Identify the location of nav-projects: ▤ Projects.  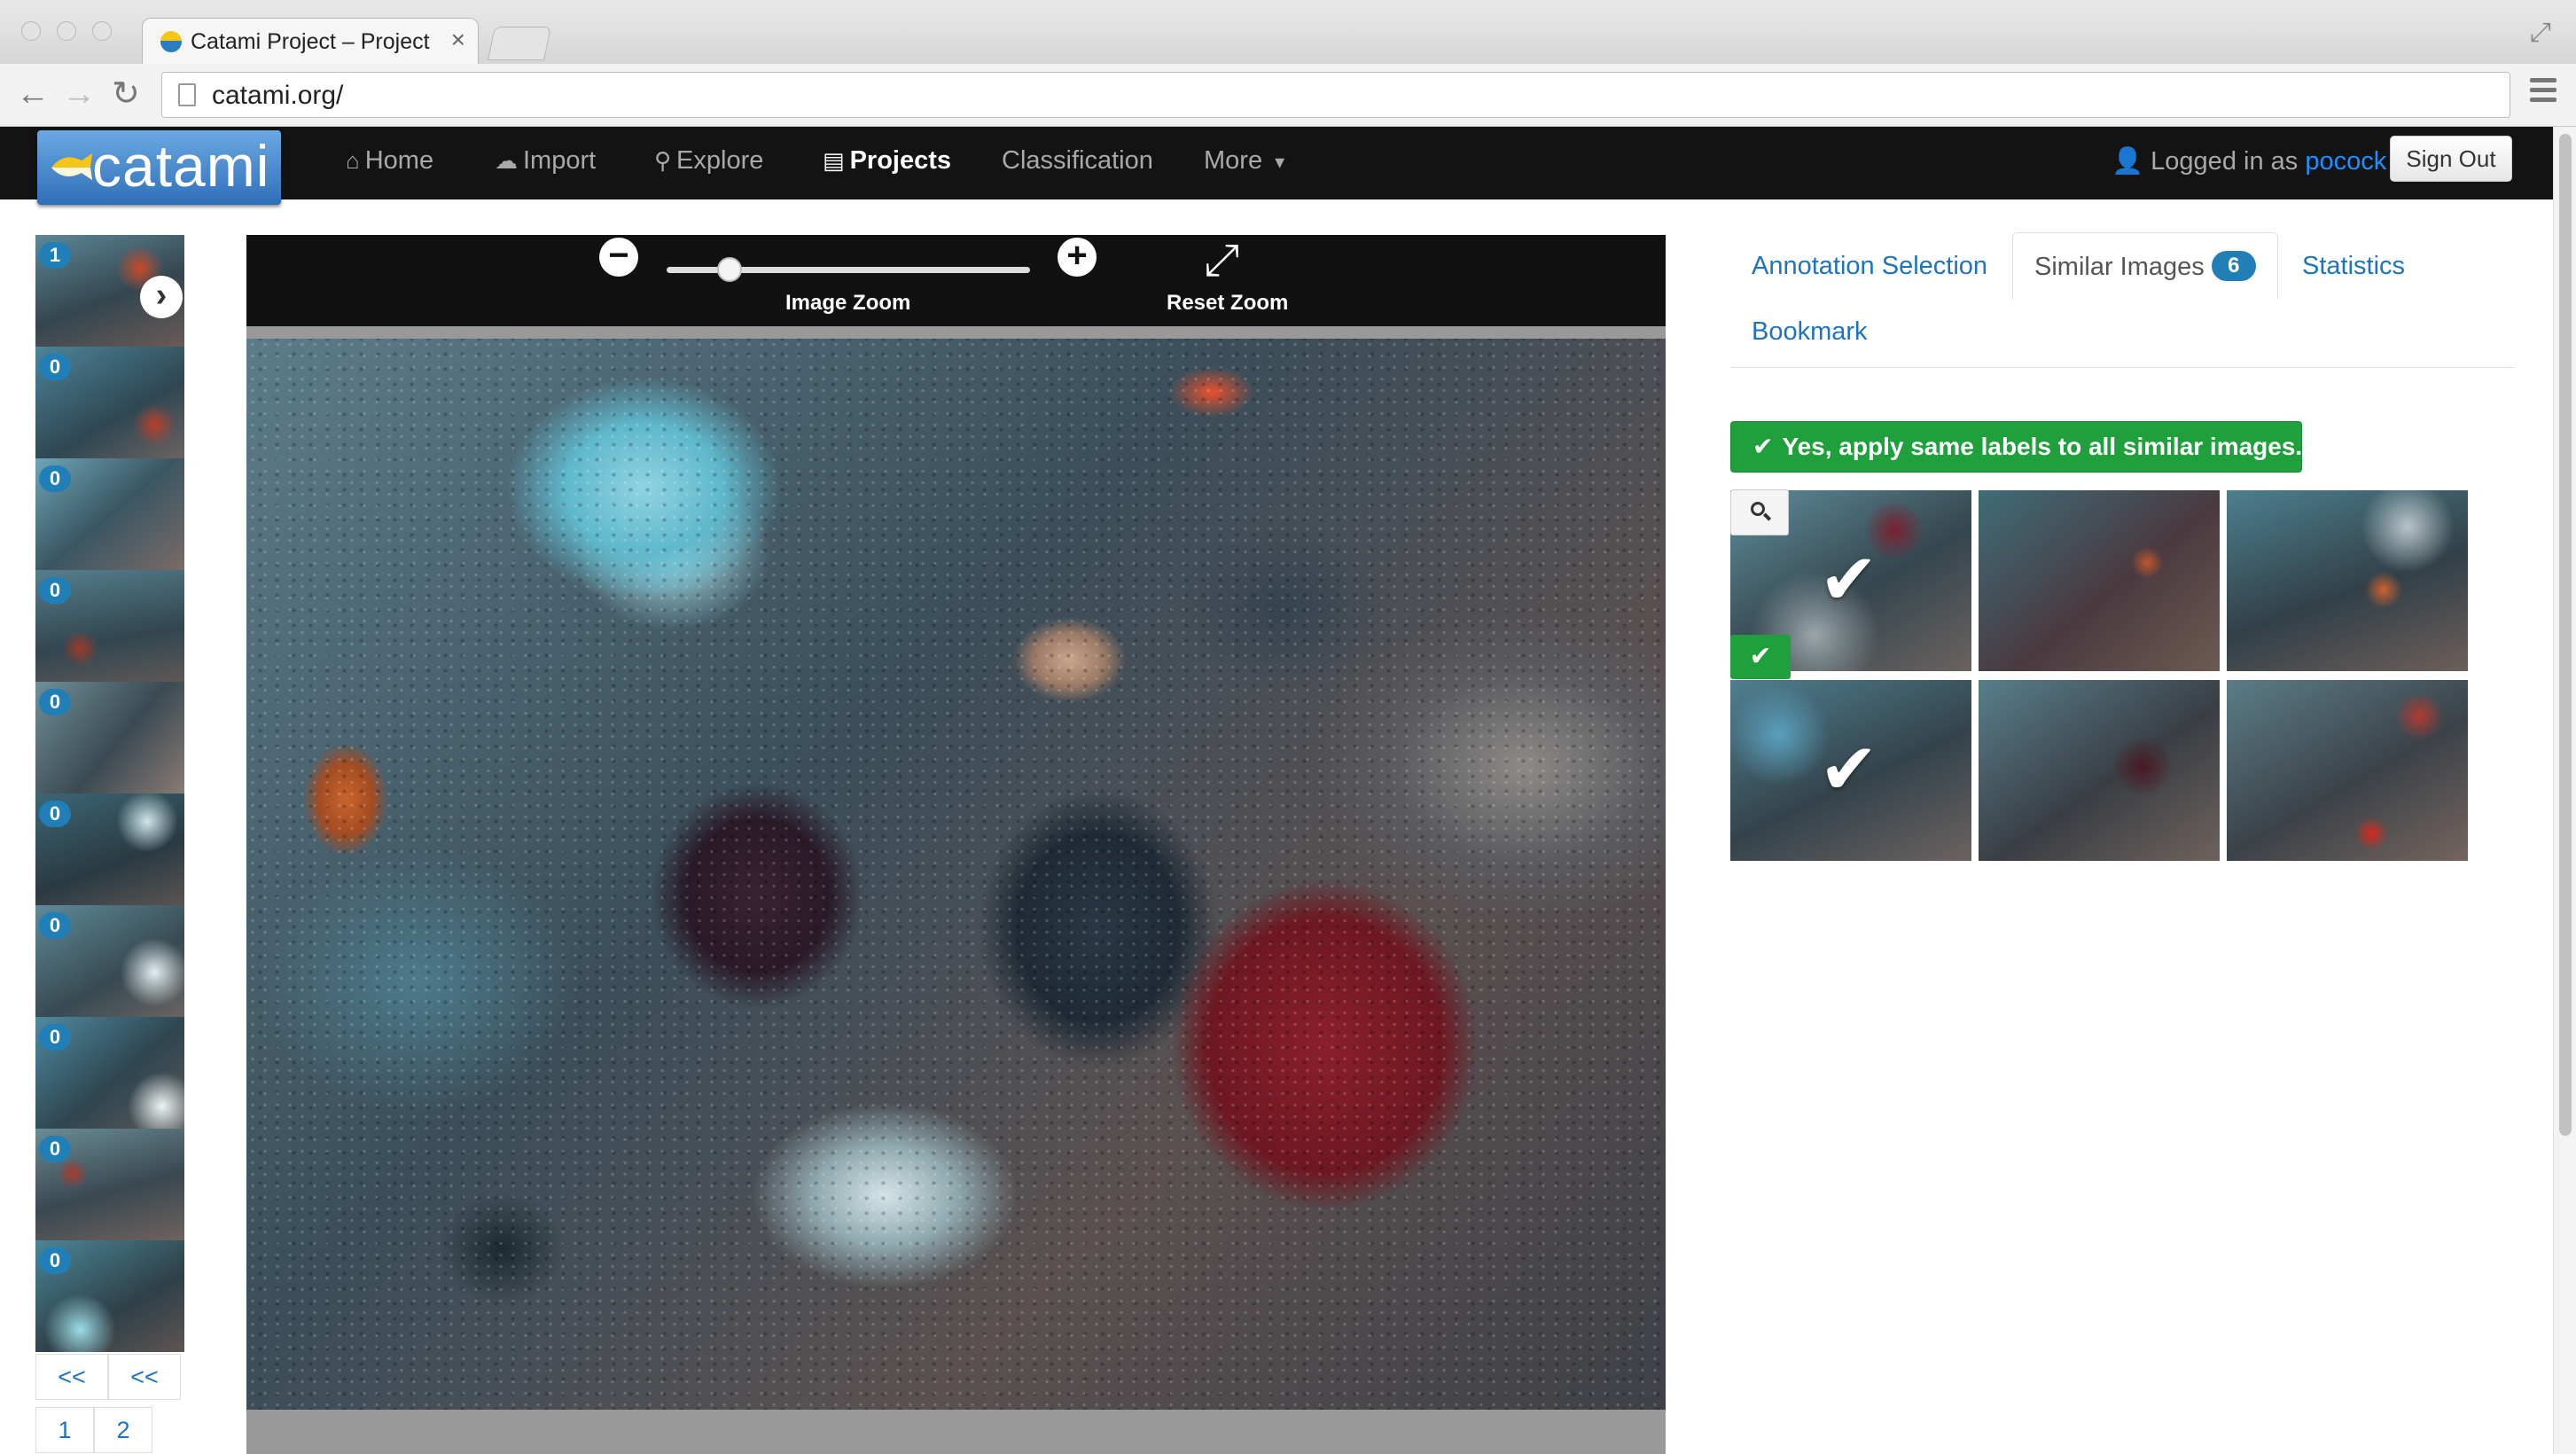
(887, 161).